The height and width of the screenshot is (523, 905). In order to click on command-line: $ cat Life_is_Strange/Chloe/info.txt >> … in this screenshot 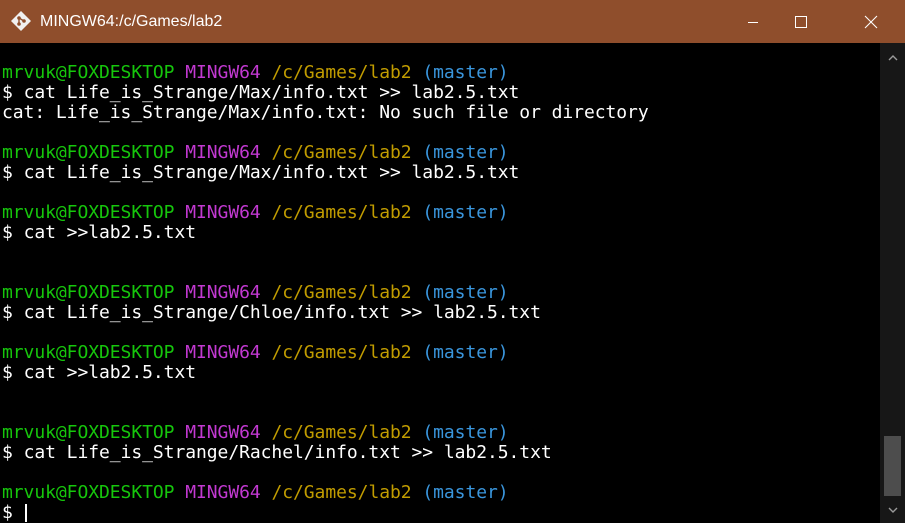, I will do `click(271, 313)`.